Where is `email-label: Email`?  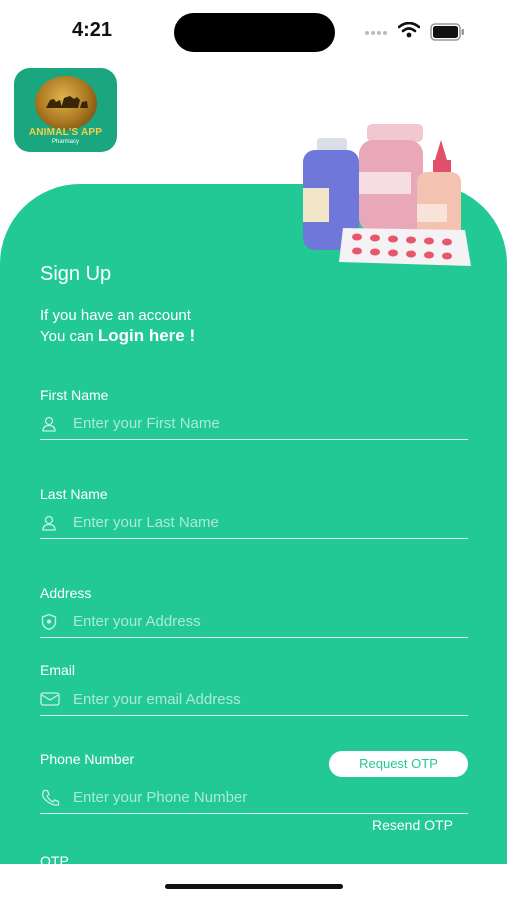 email-label: Email is located at coordinates (58, 670).